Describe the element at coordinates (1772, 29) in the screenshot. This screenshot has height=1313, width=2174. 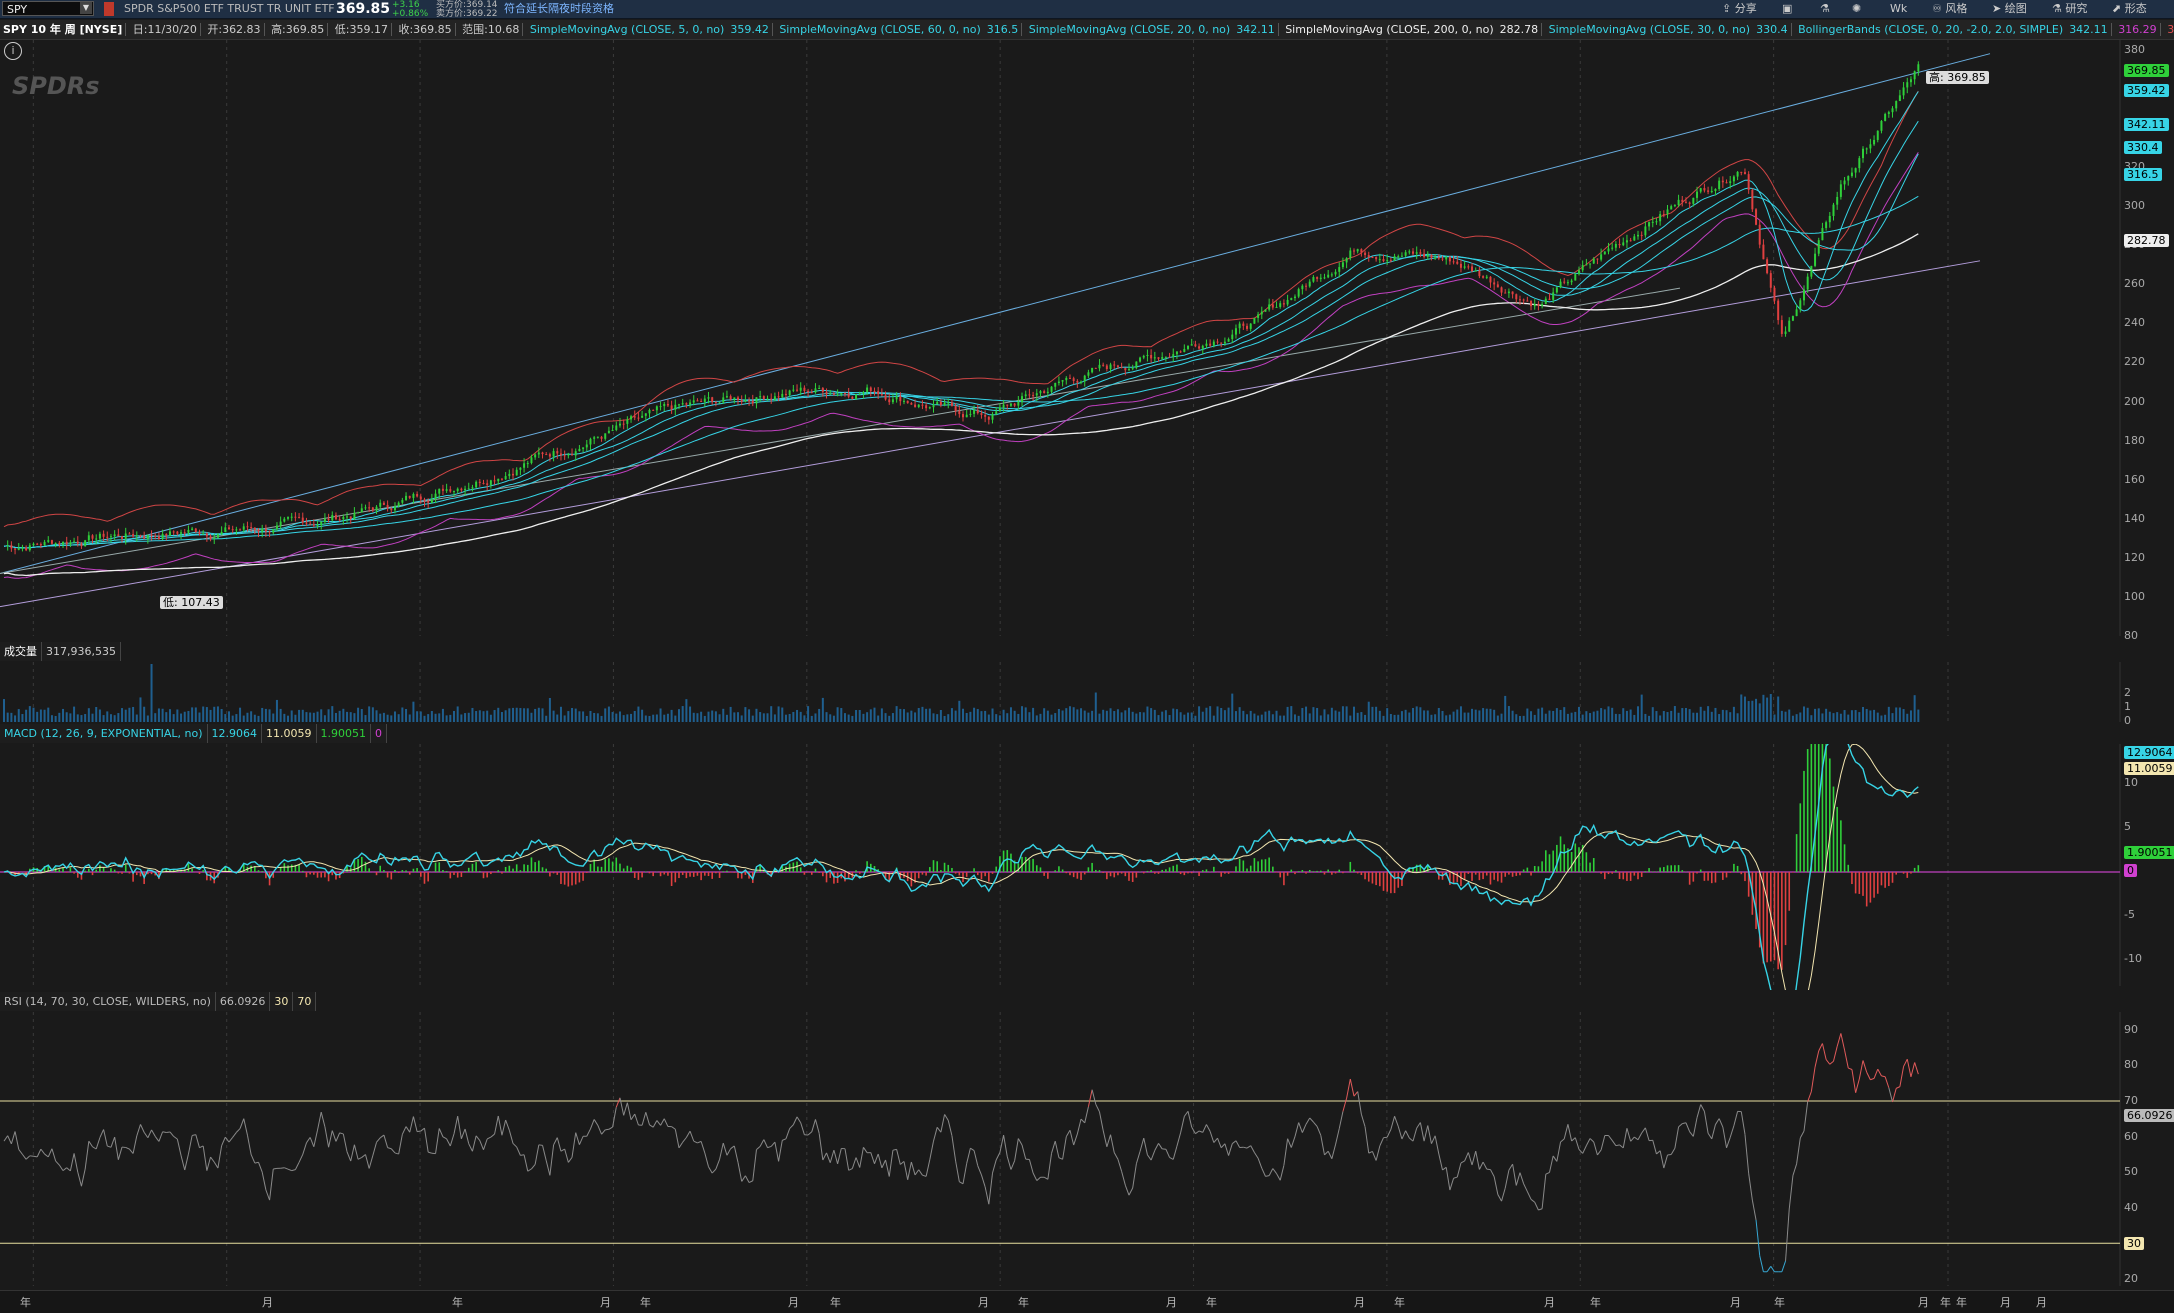
I see `study-sma30-value: 330.4` at that location.